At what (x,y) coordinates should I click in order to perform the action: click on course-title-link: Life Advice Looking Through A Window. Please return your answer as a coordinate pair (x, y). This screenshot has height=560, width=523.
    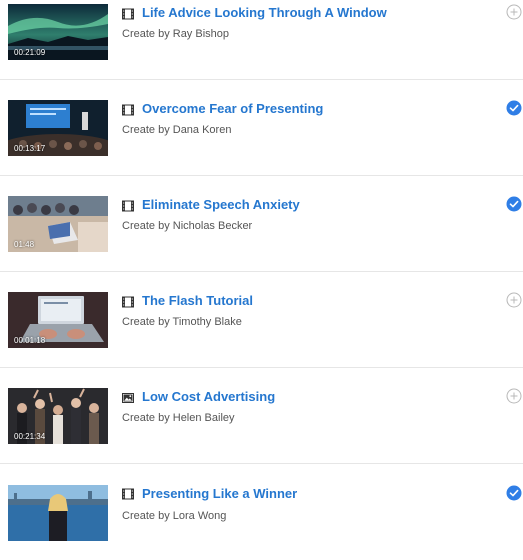
    Looking at the image, I should click on (264, 12).